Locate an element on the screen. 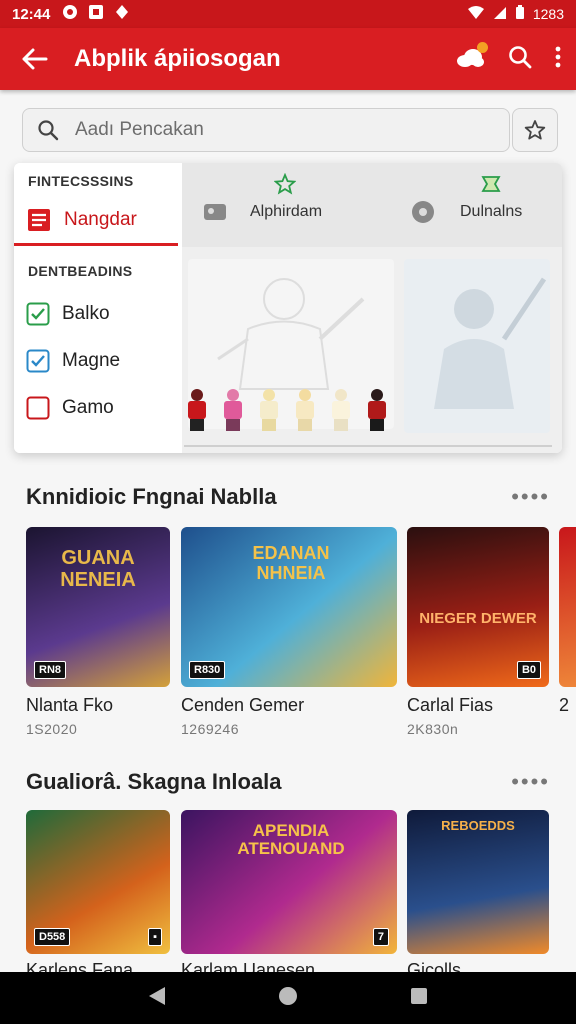  preview-tabs: Alphirdam Dulnalns is located at coordinates (372, 205).